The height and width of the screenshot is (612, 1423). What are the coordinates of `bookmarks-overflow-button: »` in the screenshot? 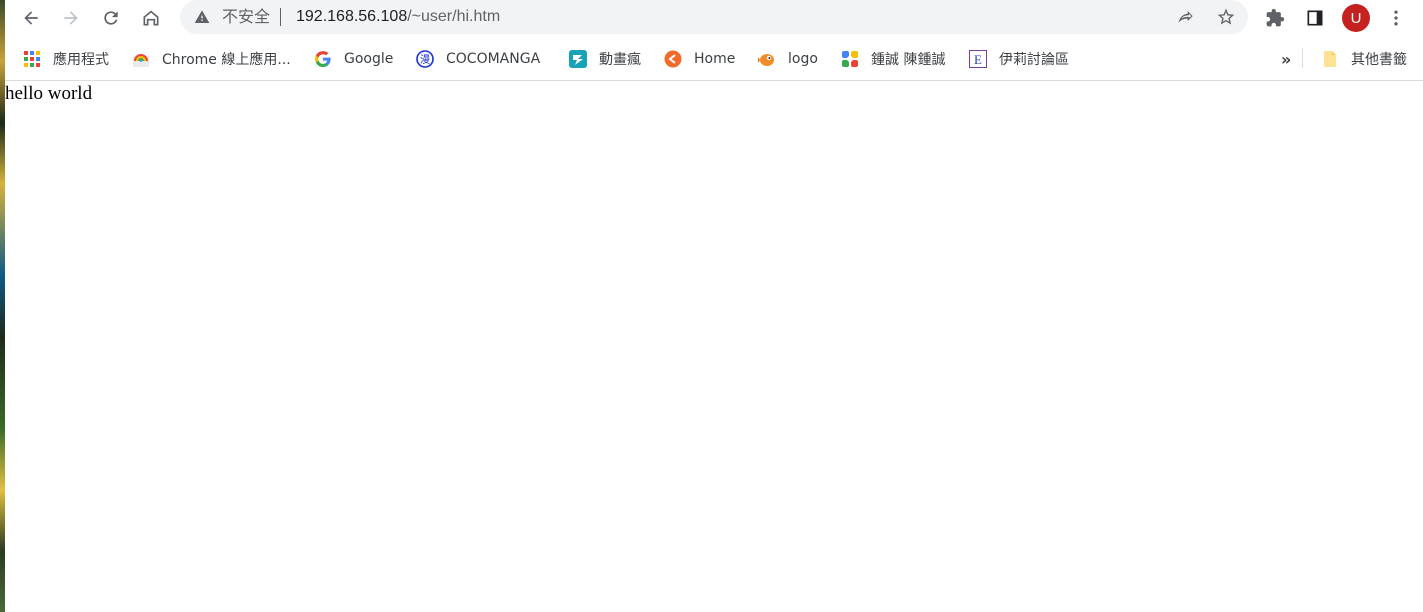 It's located at (1286, 59).